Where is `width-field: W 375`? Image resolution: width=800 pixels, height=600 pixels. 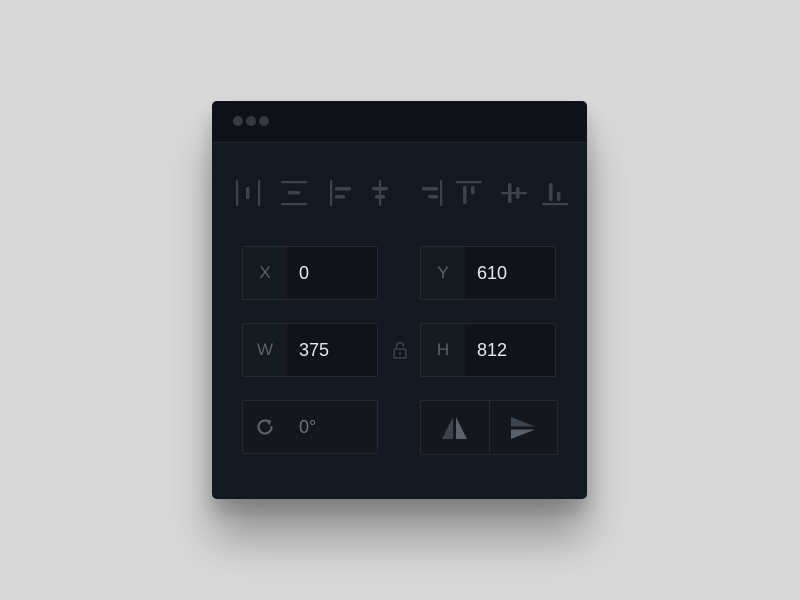
width-field: W 375 is located at coordinates (310, 350).